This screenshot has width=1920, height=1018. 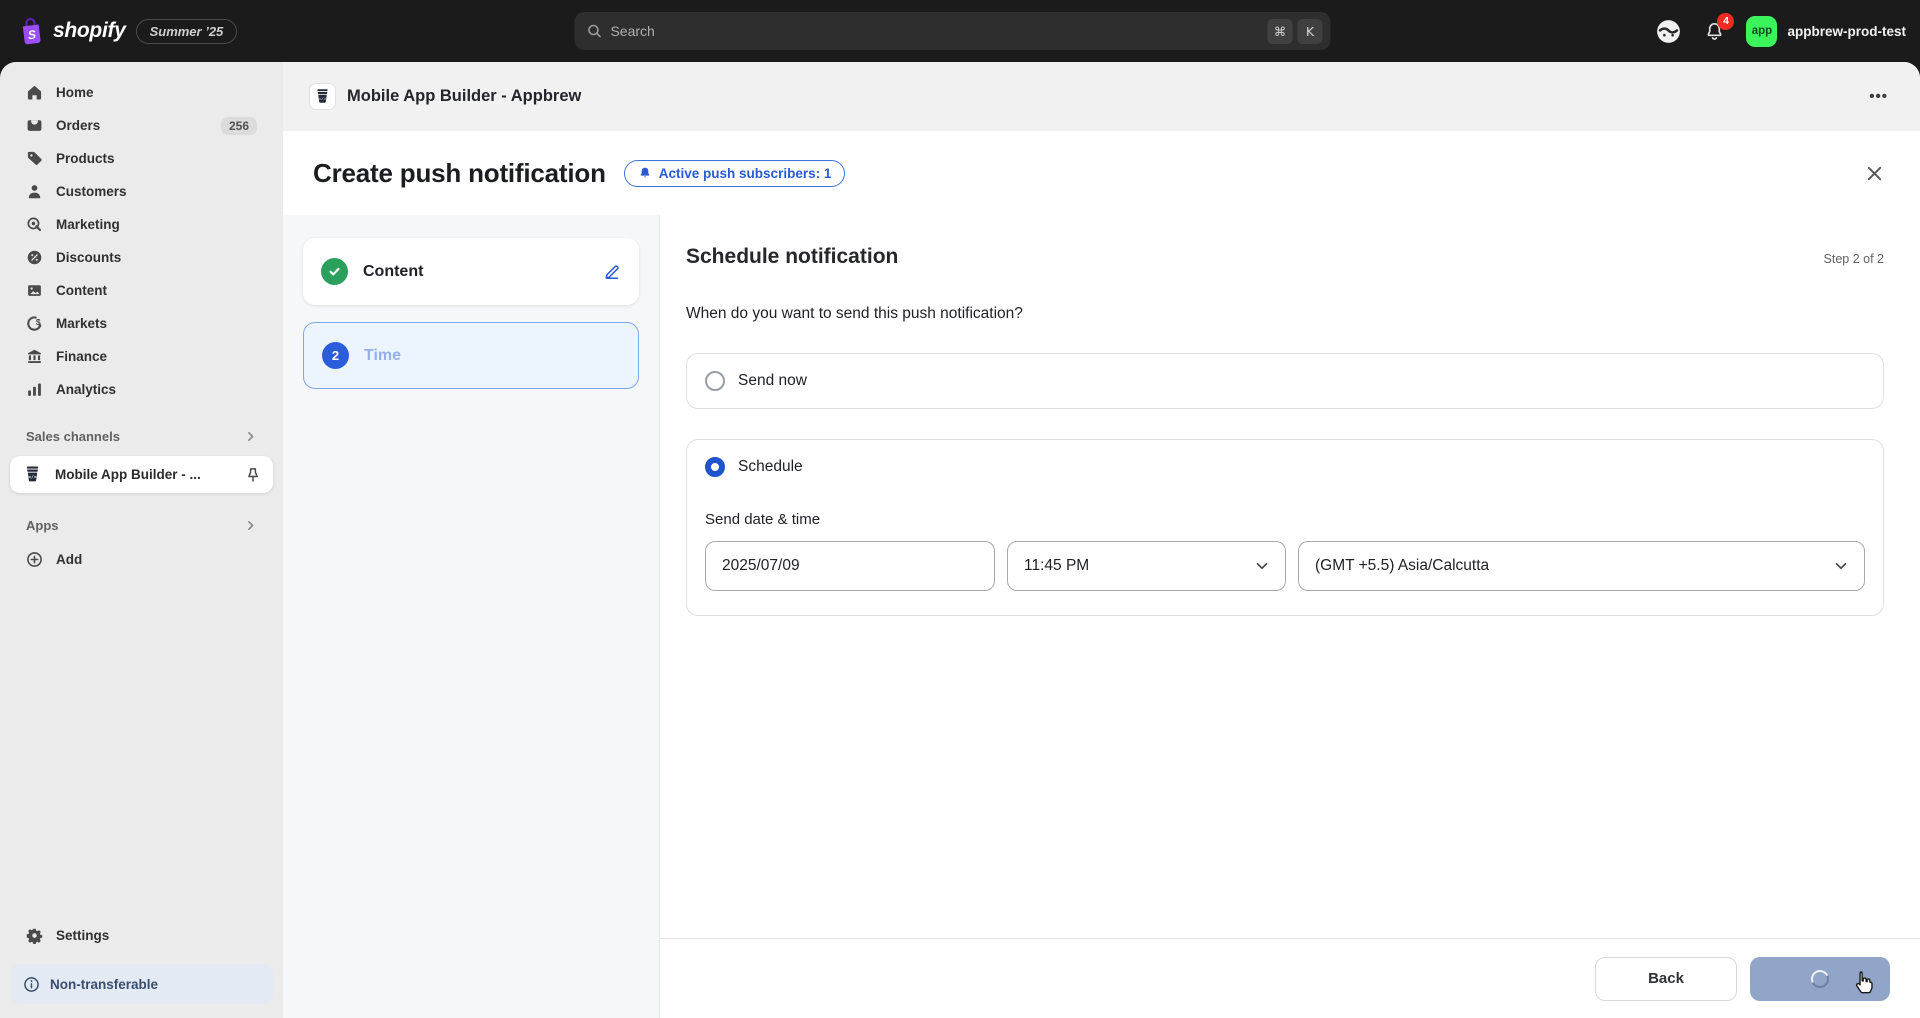 I want to click on sidebar-item-label: Finance, so click(x=82, y=356).